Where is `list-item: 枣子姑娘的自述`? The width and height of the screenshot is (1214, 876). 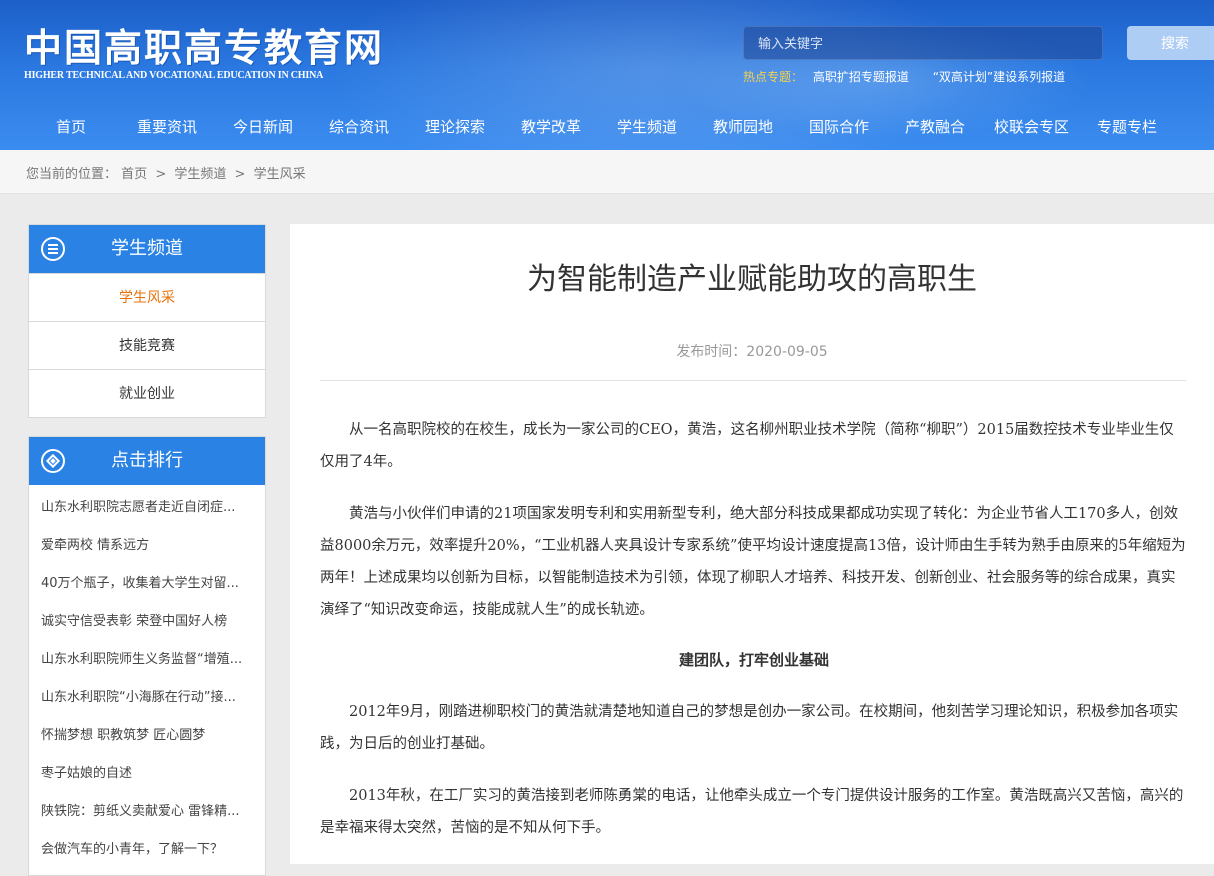 list-item: 枣子姑娘的自述 is located at coordinates (147, 774).